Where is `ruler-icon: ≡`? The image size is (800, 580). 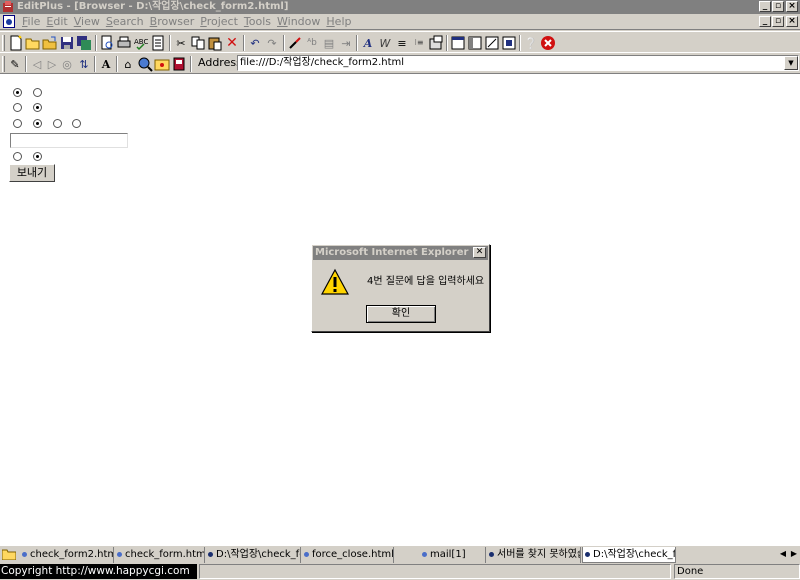
ruler-icon: ≡ is located at coordinates (402, 43).